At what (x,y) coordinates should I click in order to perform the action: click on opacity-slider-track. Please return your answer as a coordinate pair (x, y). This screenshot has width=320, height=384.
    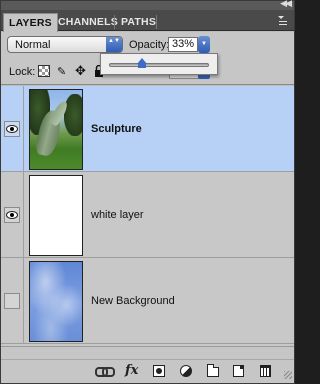
    Looking at the image, I should click on (159, 63).